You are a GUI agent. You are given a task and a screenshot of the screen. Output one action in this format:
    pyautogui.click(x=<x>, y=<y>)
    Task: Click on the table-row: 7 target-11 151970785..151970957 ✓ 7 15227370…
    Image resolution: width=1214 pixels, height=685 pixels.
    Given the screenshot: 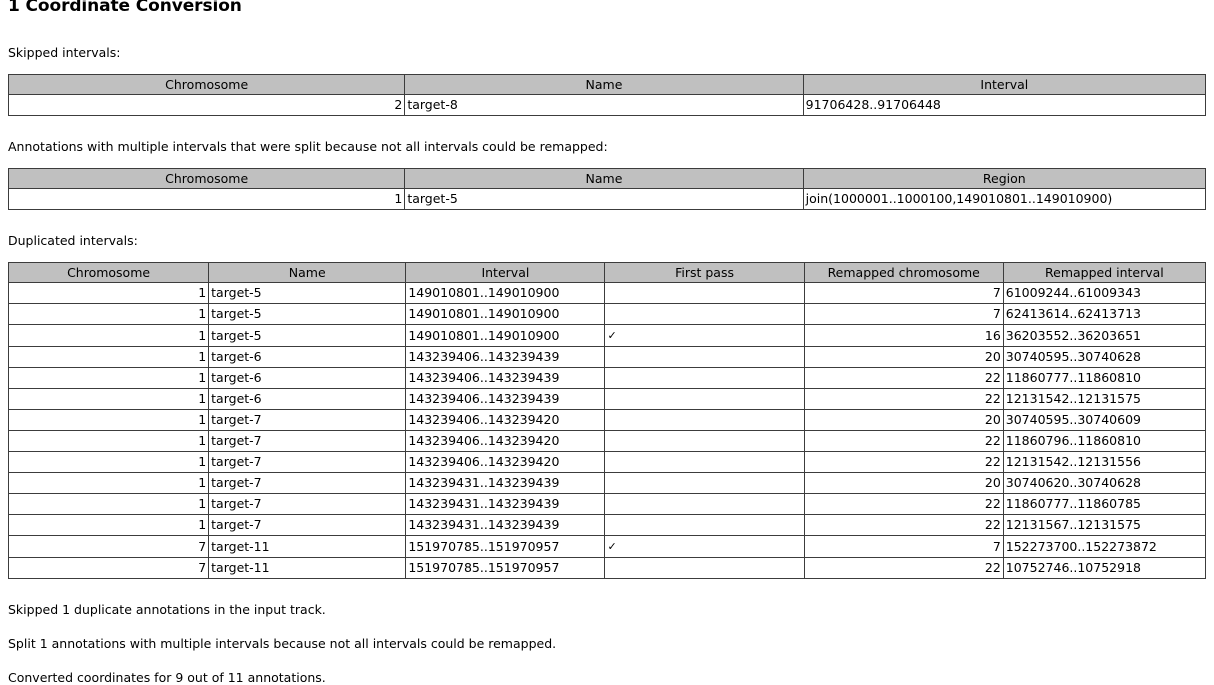 What is the action you would take?
    pyautogui.click(x=607, y=546)
    